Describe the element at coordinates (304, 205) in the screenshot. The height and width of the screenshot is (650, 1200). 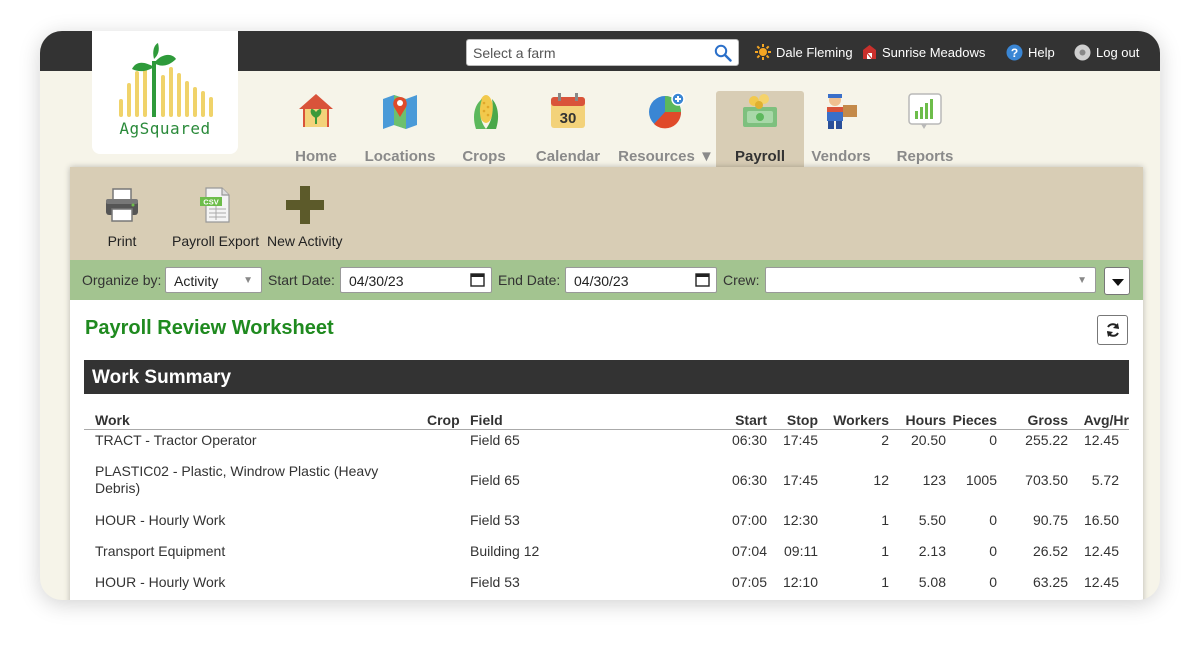
I see `plus-icon` at that location.